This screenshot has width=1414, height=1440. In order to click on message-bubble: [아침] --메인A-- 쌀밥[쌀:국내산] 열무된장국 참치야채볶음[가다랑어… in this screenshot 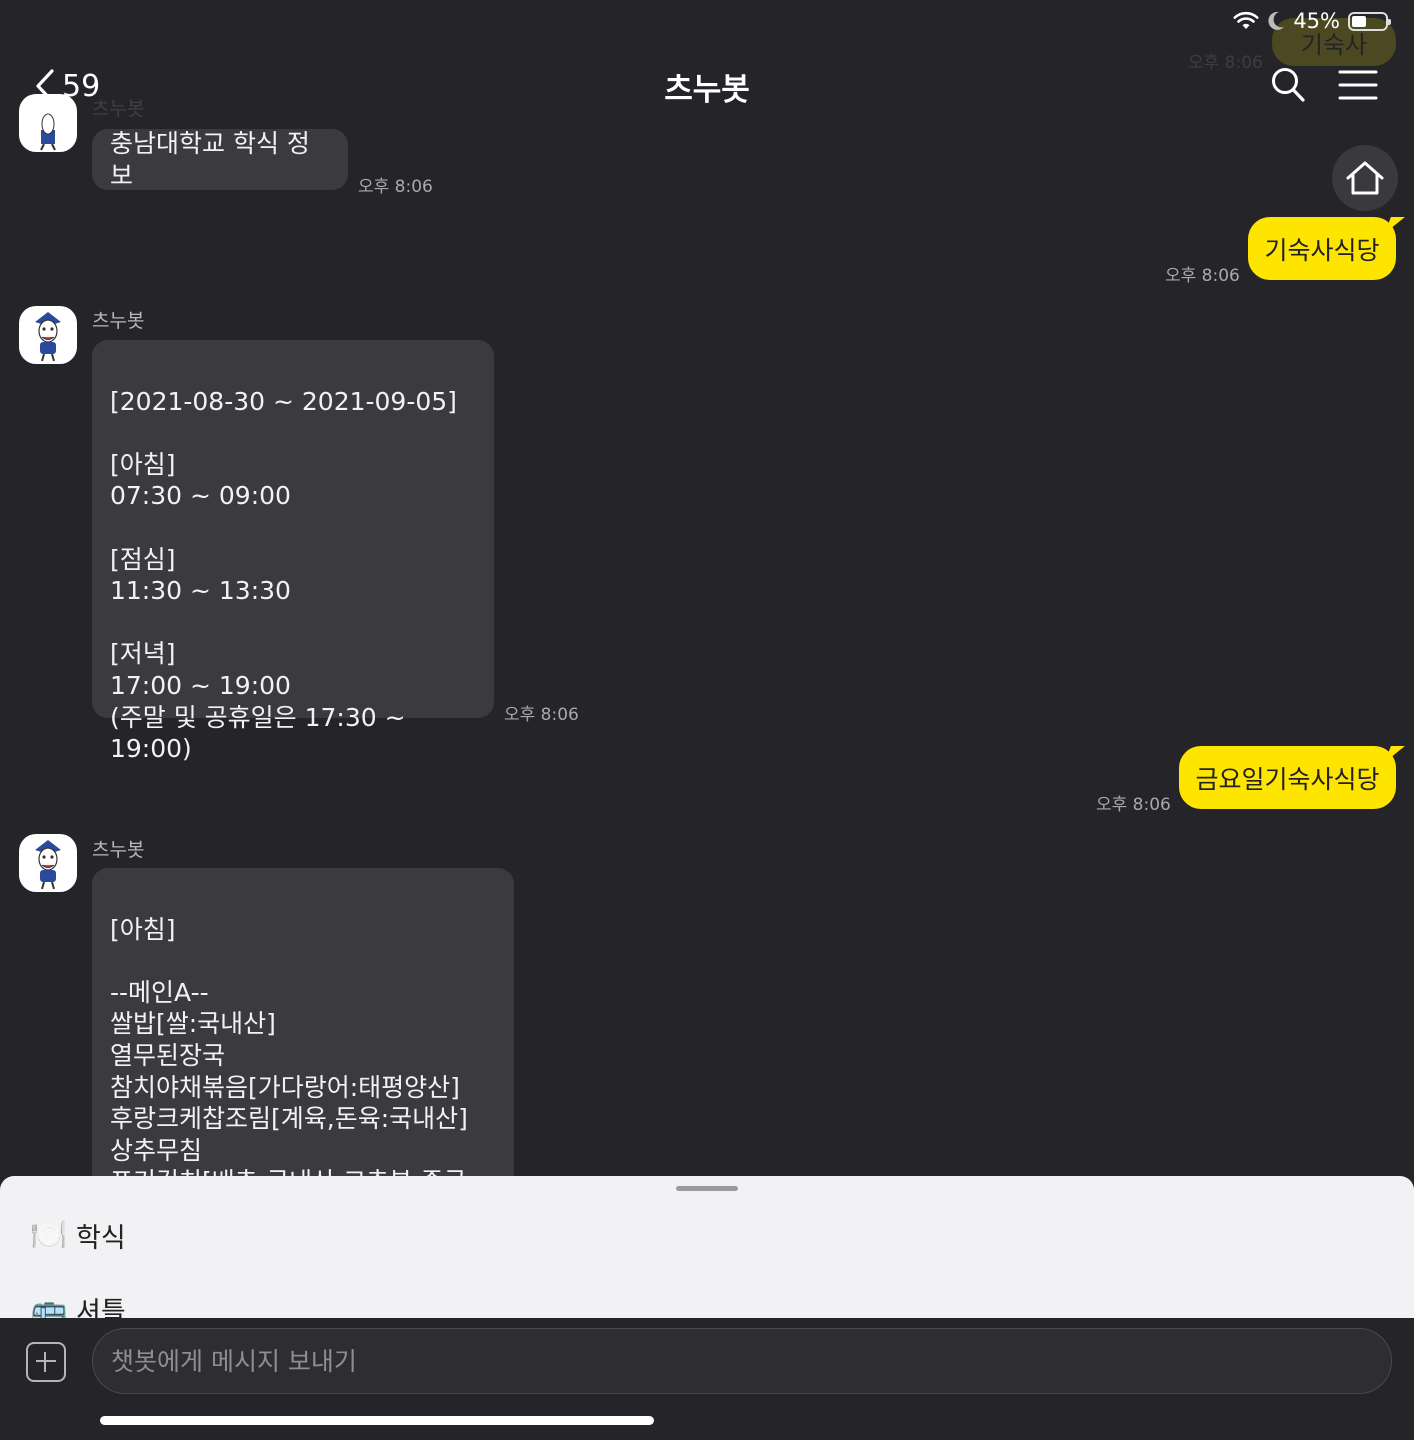, I will do `click(303, 1048)`.